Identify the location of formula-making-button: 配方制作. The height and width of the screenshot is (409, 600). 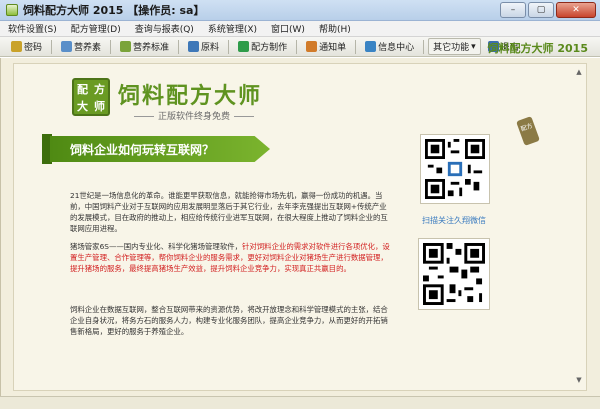
(262, 46).